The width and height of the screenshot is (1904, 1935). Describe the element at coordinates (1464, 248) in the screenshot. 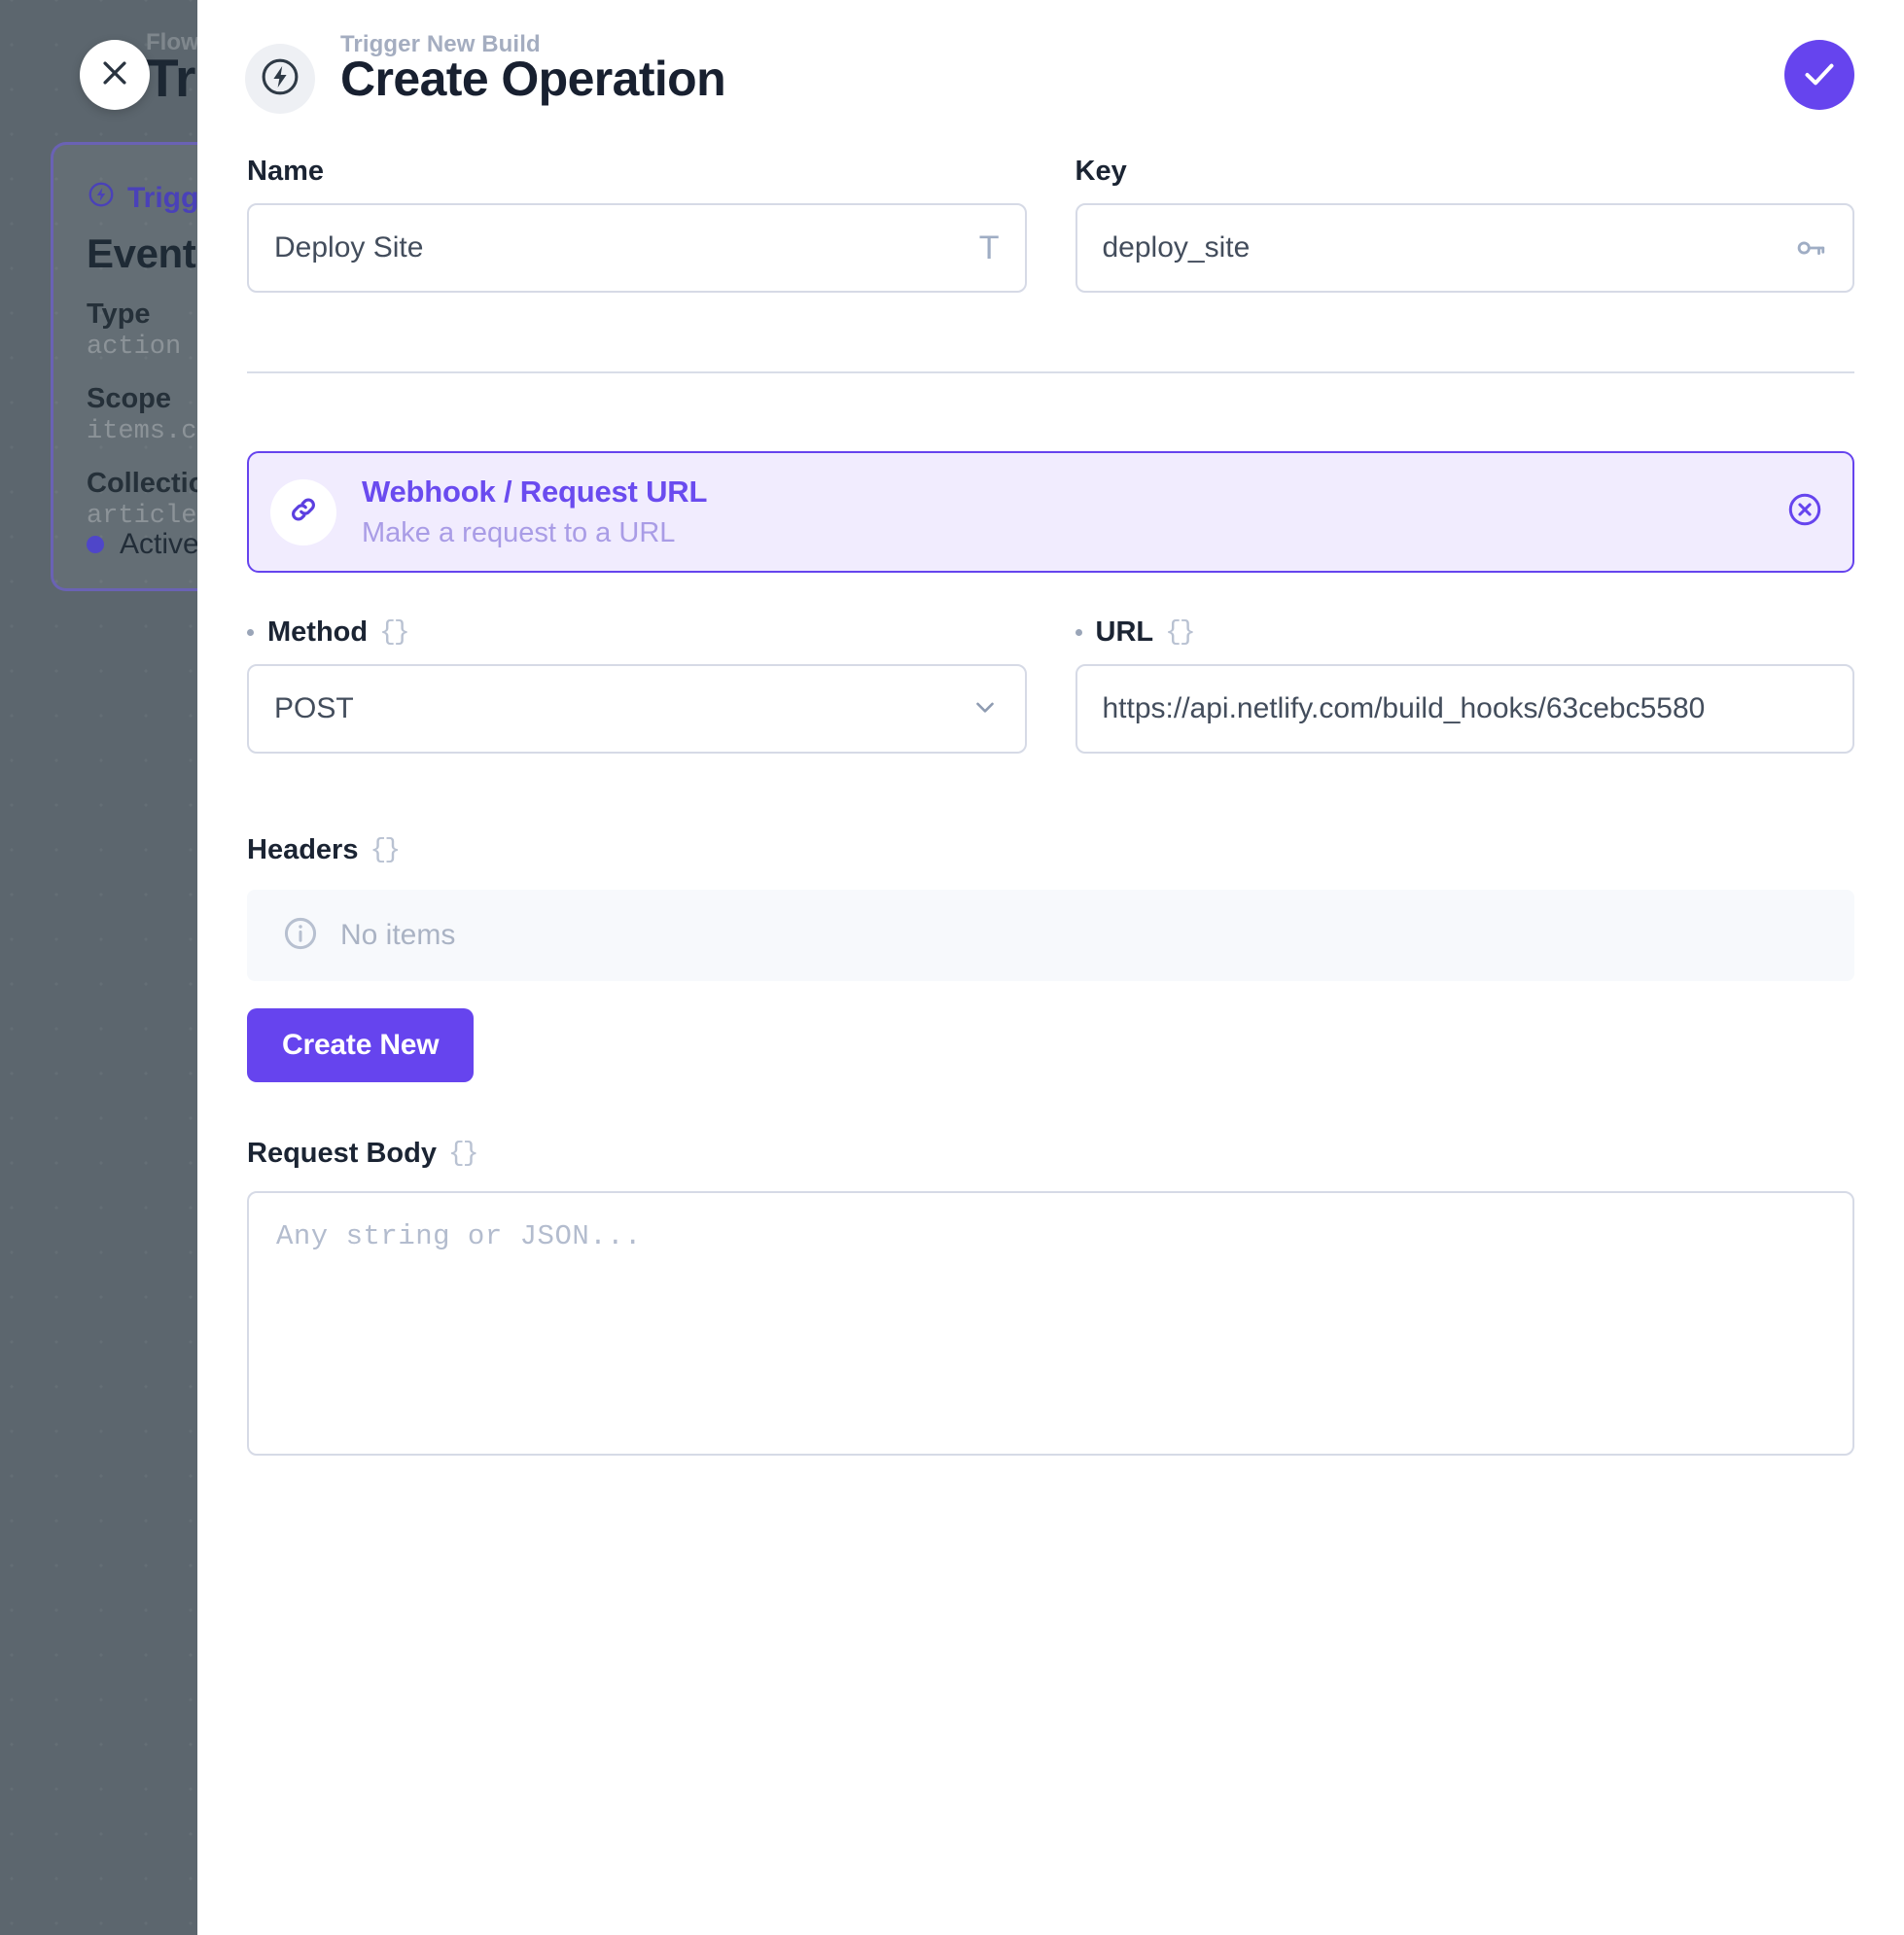

I see `key-input: deploy_site` at that location.